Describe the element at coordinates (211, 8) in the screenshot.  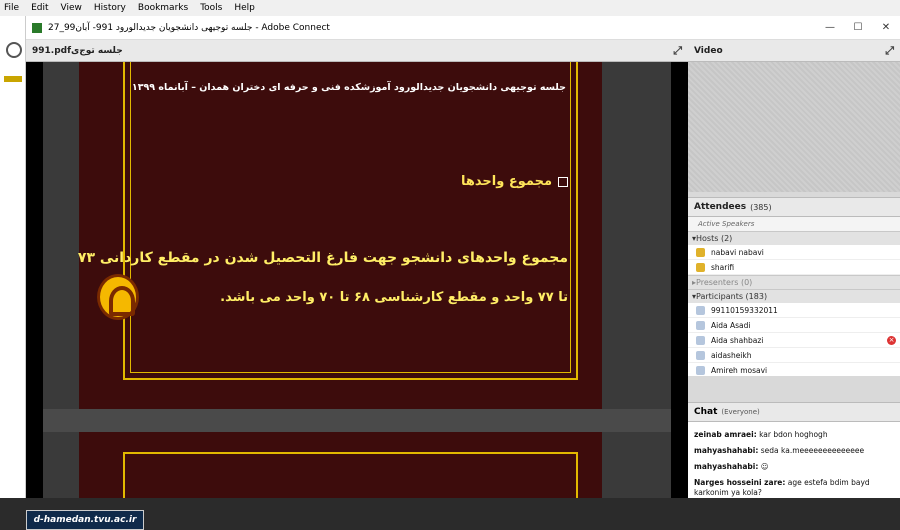
I see `menu-tools: Tools` at that location.